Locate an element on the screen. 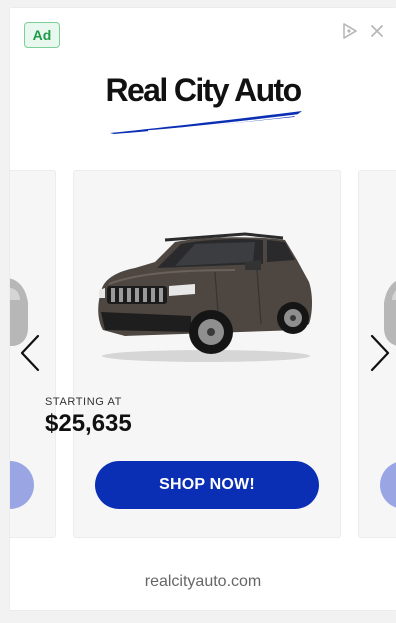  shop-now-button-next is located at coordinates (388, 485).